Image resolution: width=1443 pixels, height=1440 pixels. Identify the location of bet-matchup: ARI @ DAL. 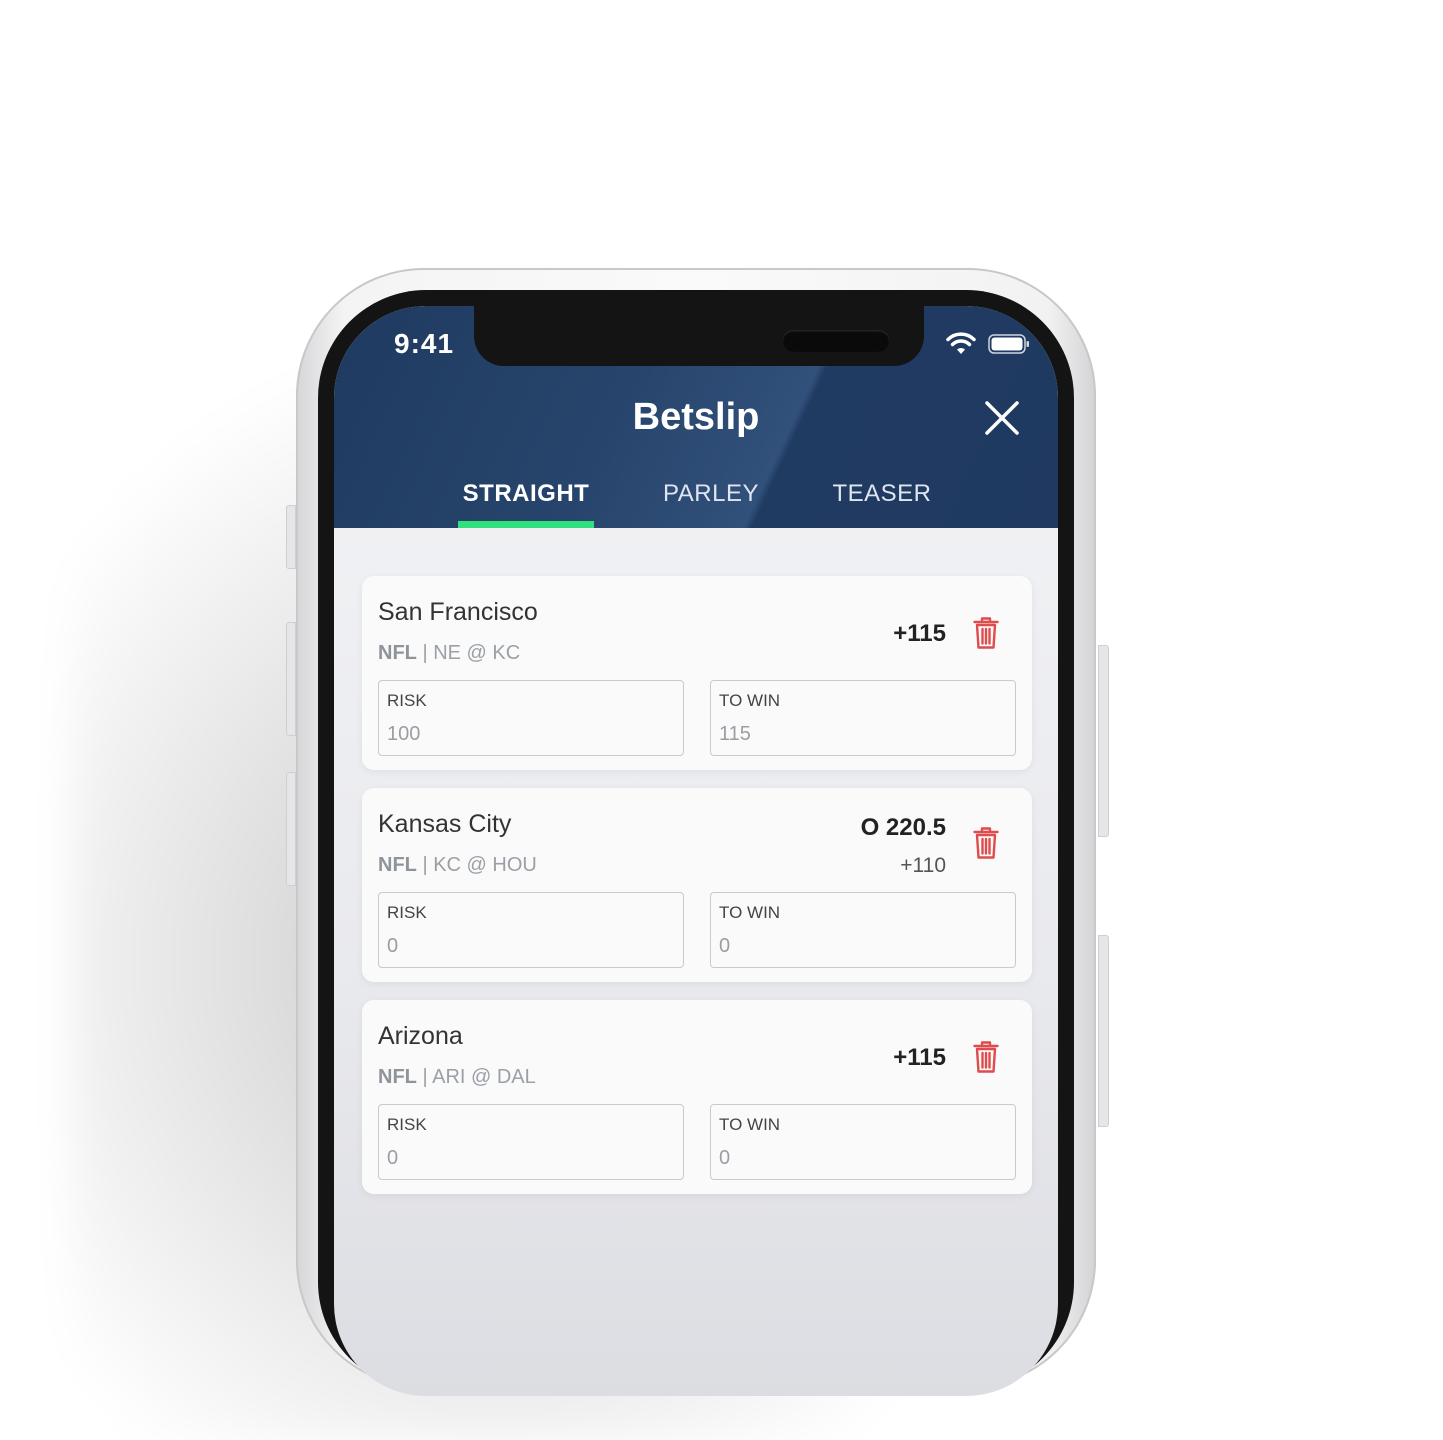
(484, 1077).